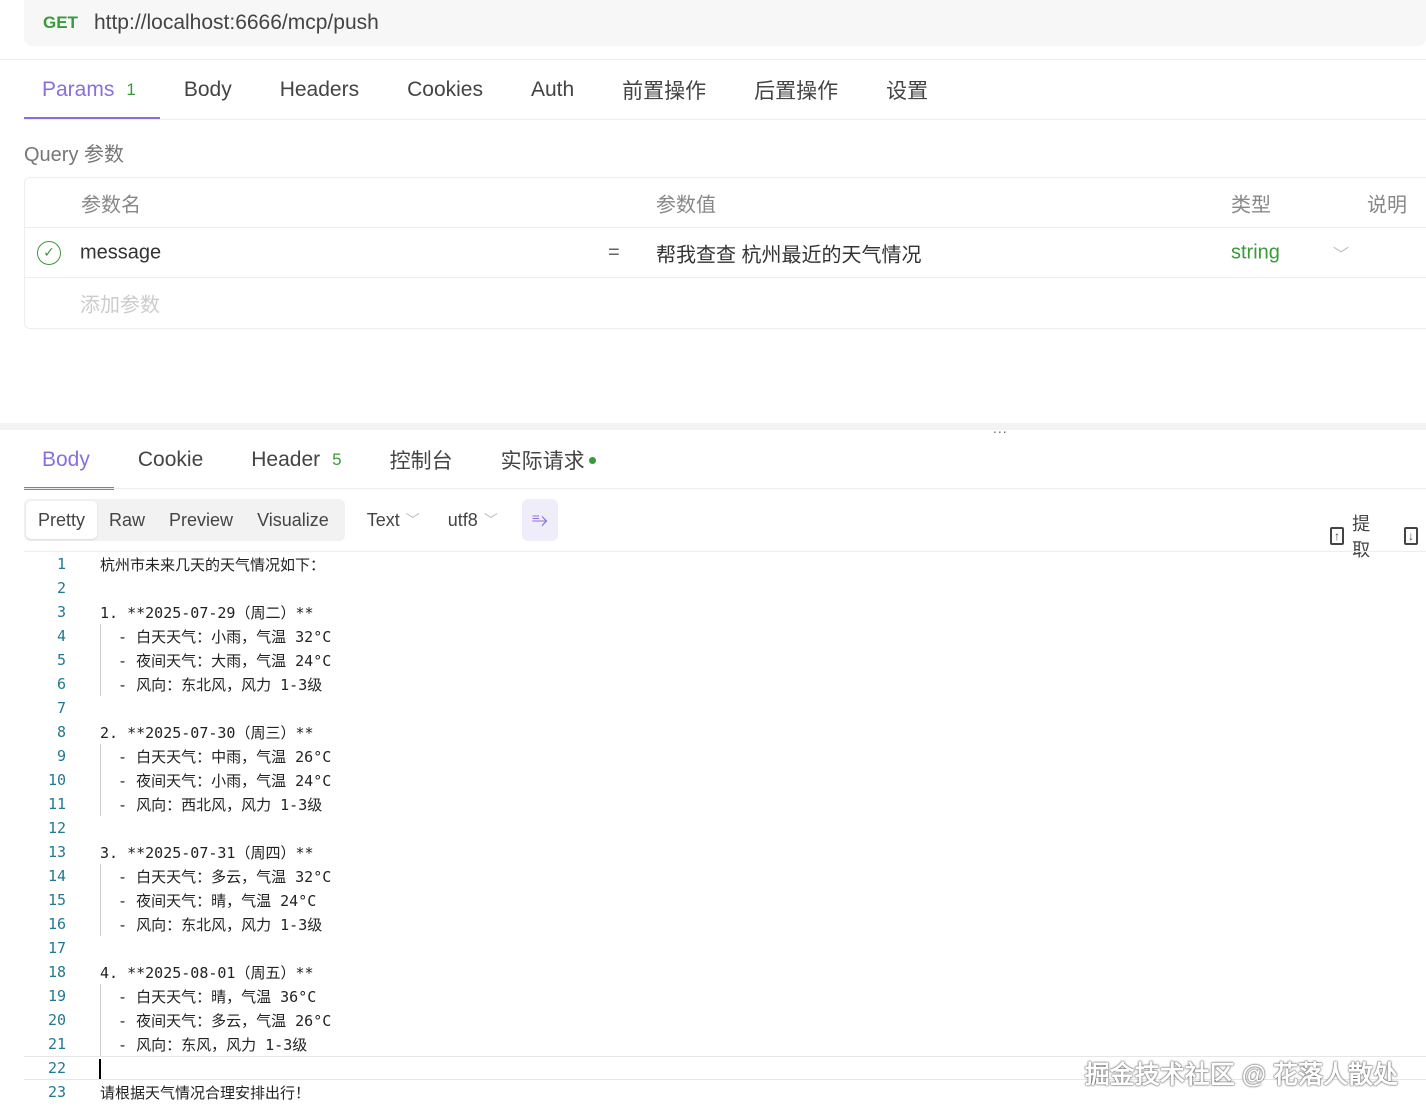 This screenshot has width=1426, height=1114. Describe the element at coordinates (100, 1069) in the screenshot. I see `text-cursor` at that location.